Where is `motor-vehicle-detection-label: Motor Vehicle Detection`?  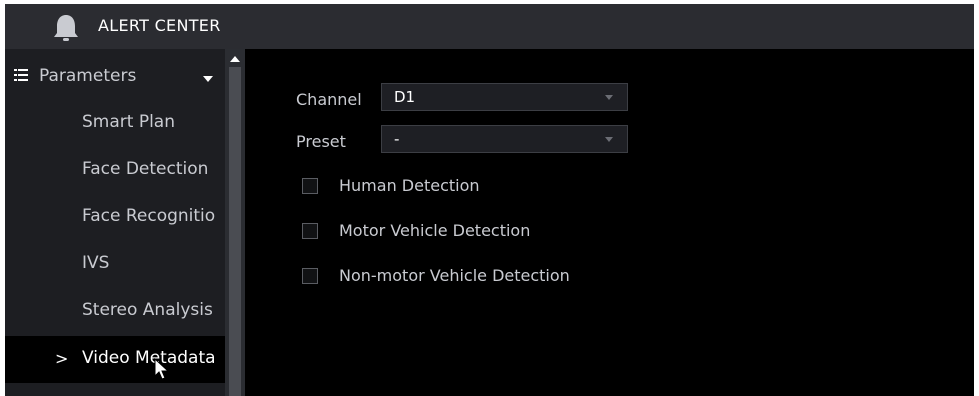
motor-vehicle-detection-label: Motor Vehicle Detection is located at coordinates (435, 230).